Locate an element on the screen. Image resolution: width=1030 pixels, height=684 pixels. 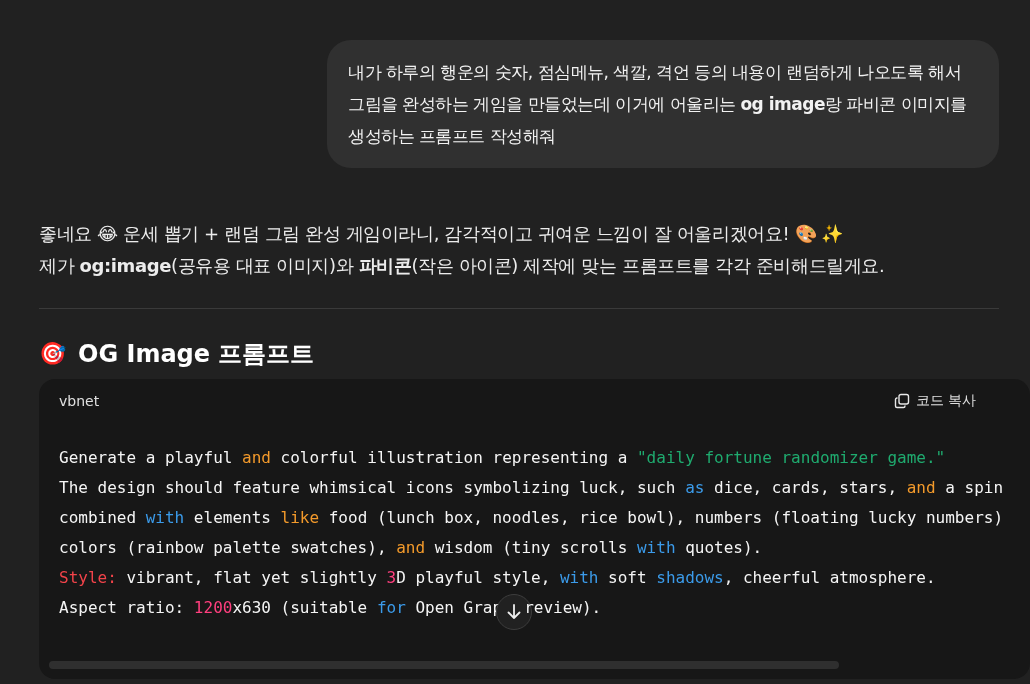
copy-icon is located at coordinates (901, 401).